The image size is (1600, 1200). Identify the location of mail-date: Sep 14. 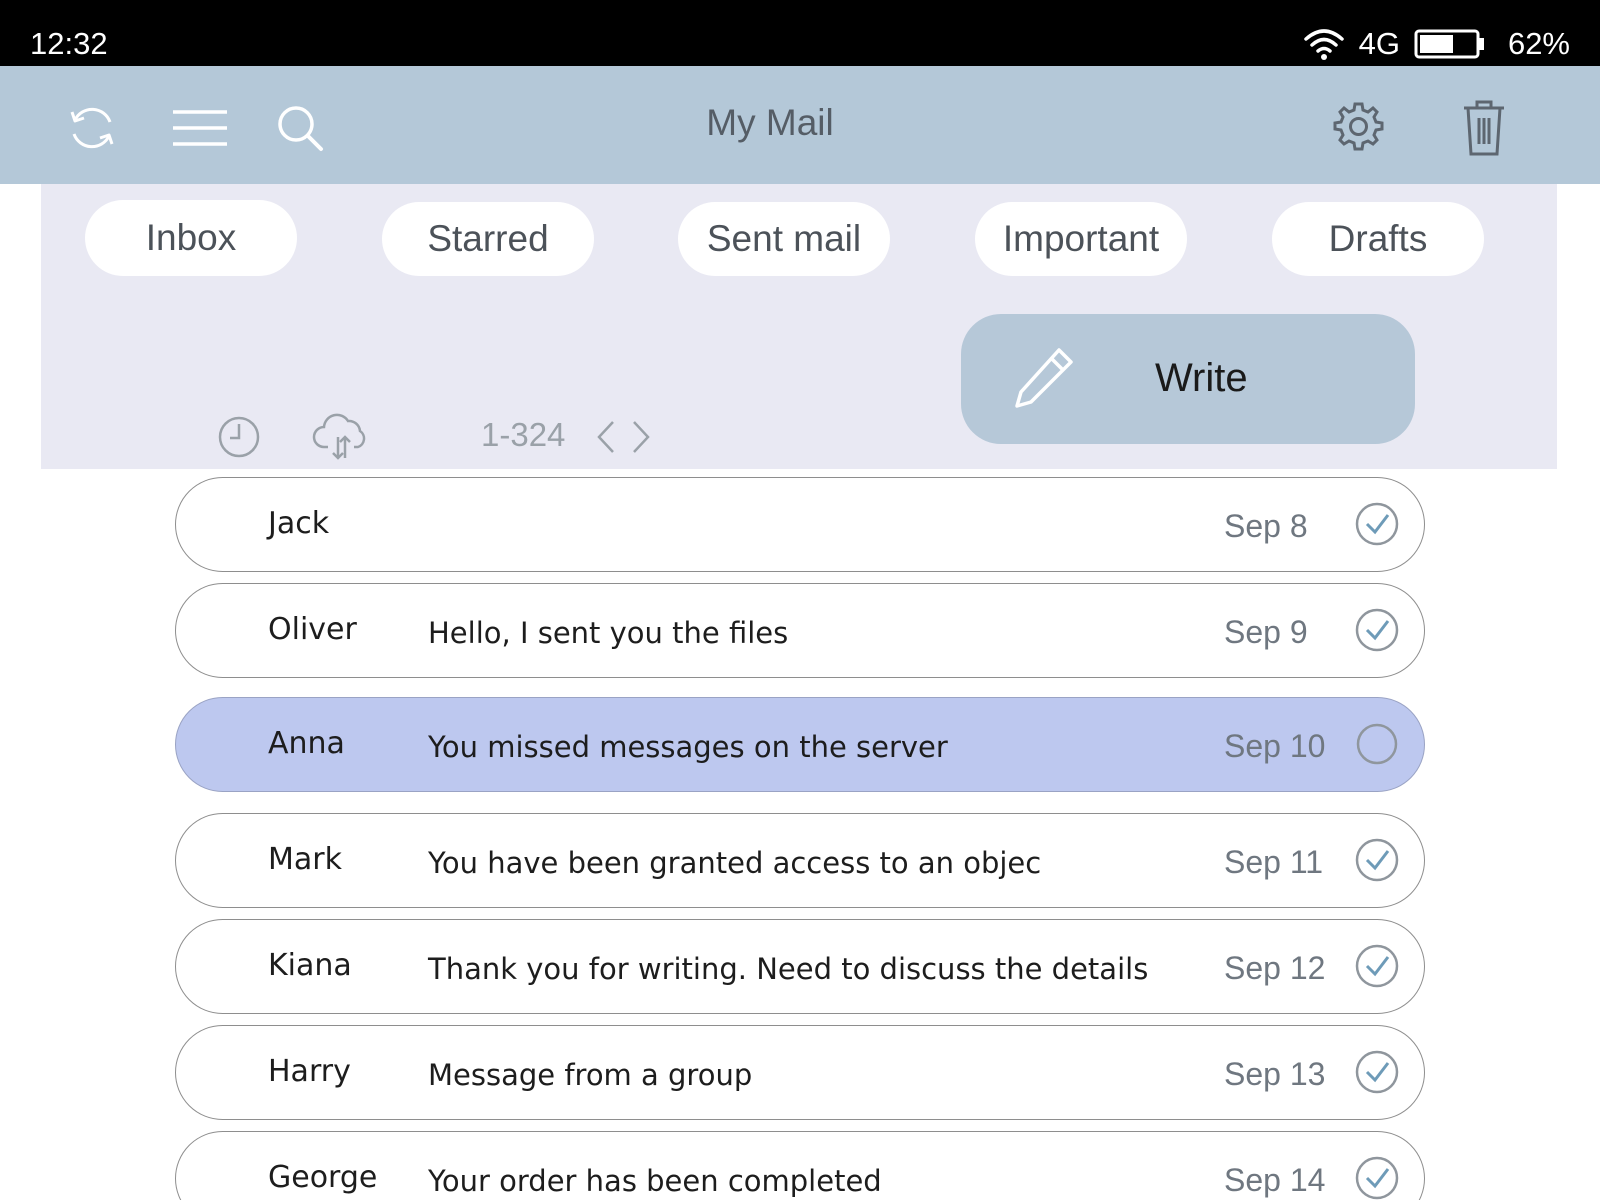
(1275, 1180).